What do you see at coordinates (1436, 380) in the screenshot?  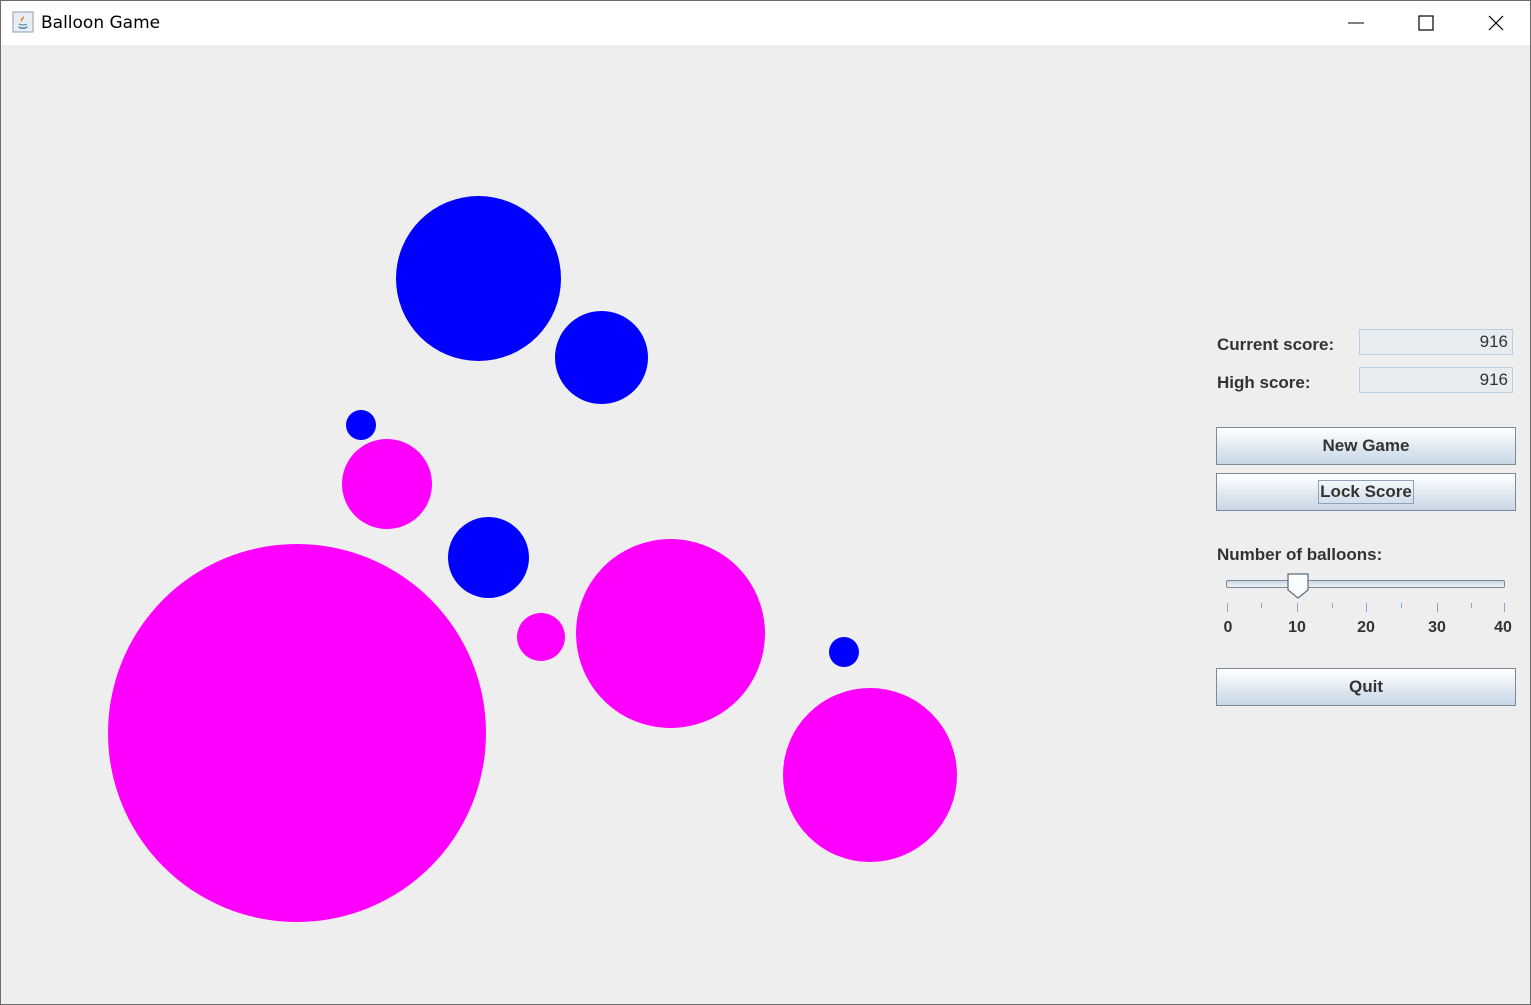 I see `high-score-field: 916` at bounding box center [1436, 380].